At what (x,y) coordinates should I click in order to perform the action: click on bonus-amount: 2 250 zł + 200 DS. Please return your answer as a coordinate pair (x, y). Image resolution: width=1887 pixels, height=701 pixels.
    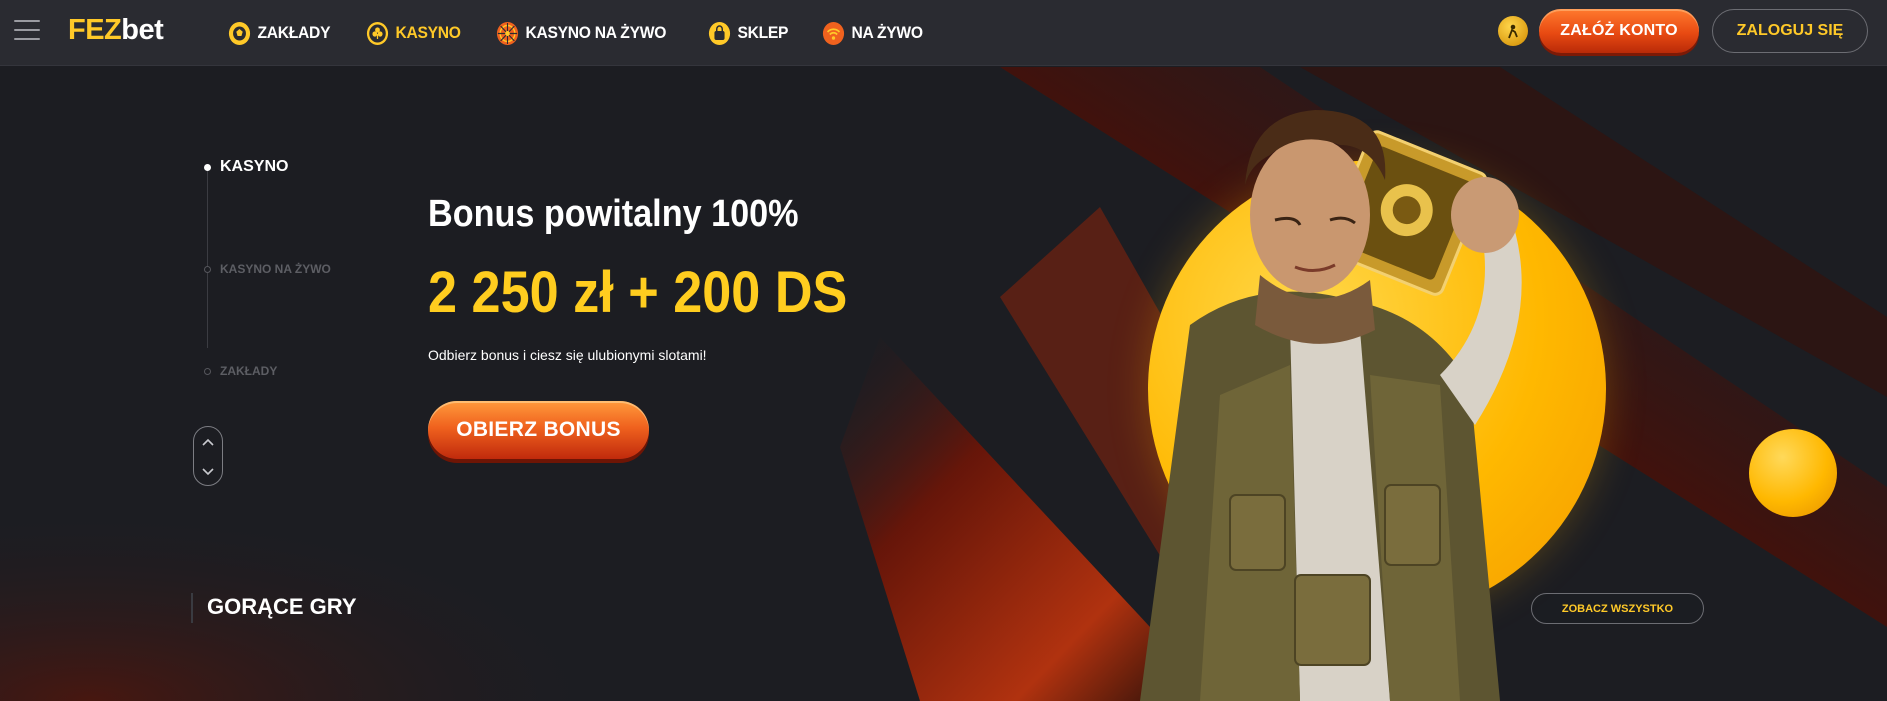
    Looking at the image, I should click on (638, 292).